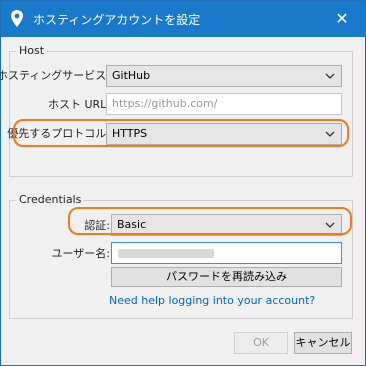  I want to click on location-pin-icon, so click(17, 18).